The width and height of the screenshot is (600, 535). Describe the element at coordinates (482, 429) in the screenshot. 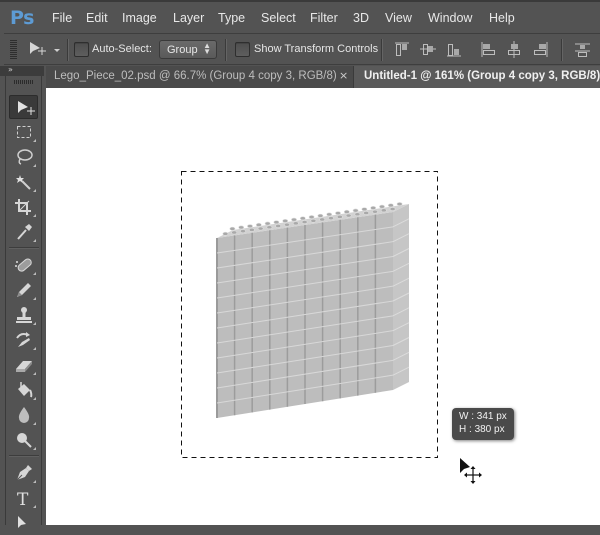

I see `height-readout: H : 380 px` at that location.